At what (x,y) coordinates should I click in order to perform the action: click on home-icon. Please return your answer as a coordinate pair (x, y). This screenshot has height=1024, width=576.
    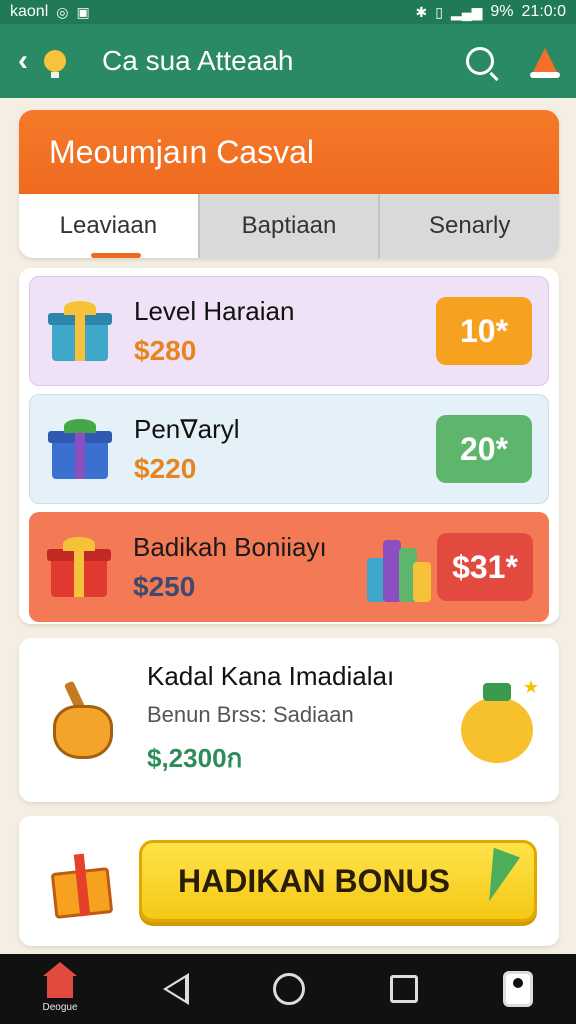
    Looking at the image, I should click on (60, 979).